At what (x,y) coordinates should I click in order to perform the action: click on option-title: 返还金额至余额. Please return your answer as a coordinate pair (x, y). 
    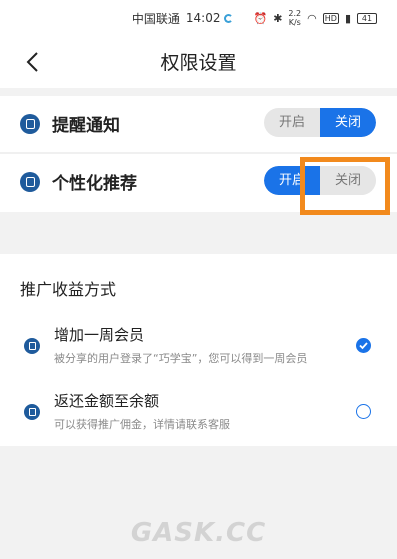
    Looking at the image, I should click on (107, 401).